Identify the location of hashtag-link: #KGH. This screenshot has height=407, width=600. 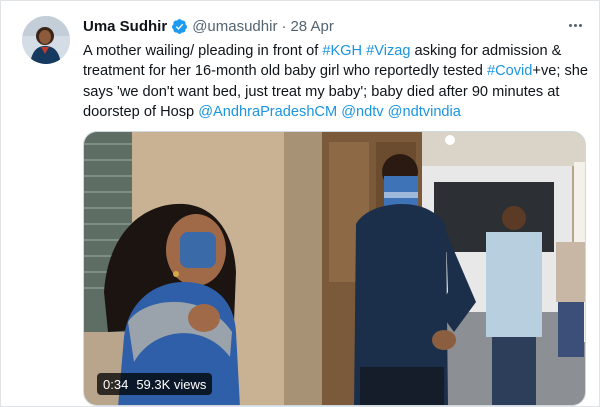
(342, 51).